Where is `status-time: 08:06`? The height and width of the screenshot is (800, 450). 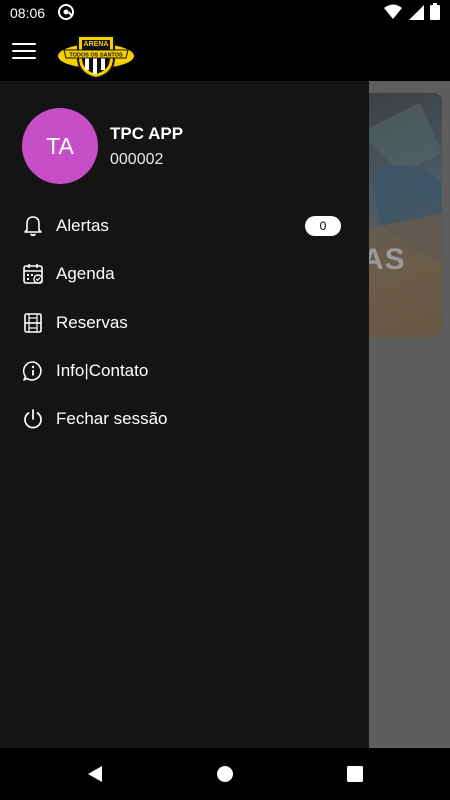 status-time: 08:06 is located at coordinates (28, 13).